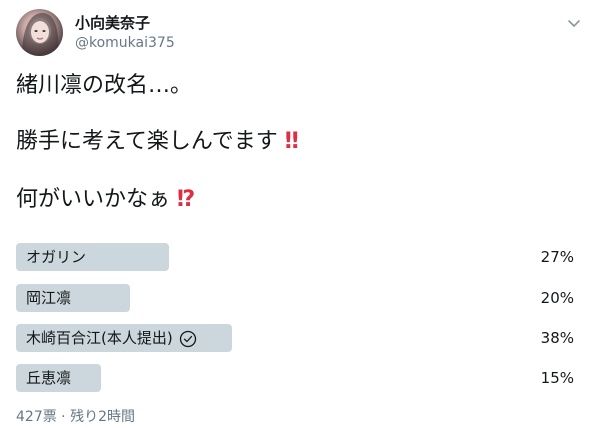 The height and width of the screenshot is (428, 598). I want to click on poll-option-percent: 27%, so click(557, 257).